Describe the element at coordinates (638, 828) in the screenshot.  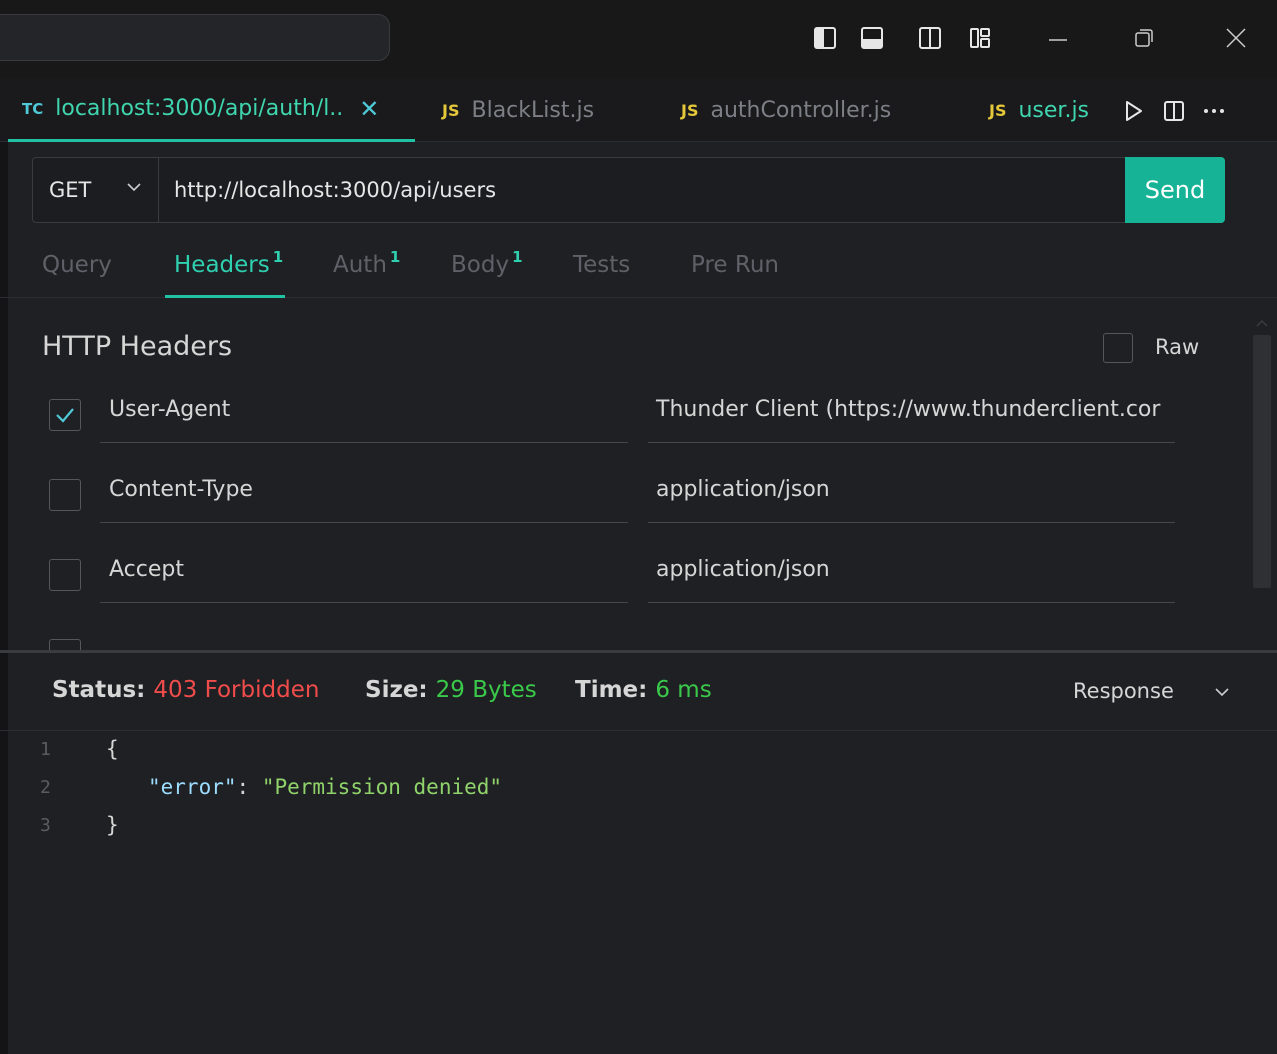
I see `code-line: 3 }` at that location.